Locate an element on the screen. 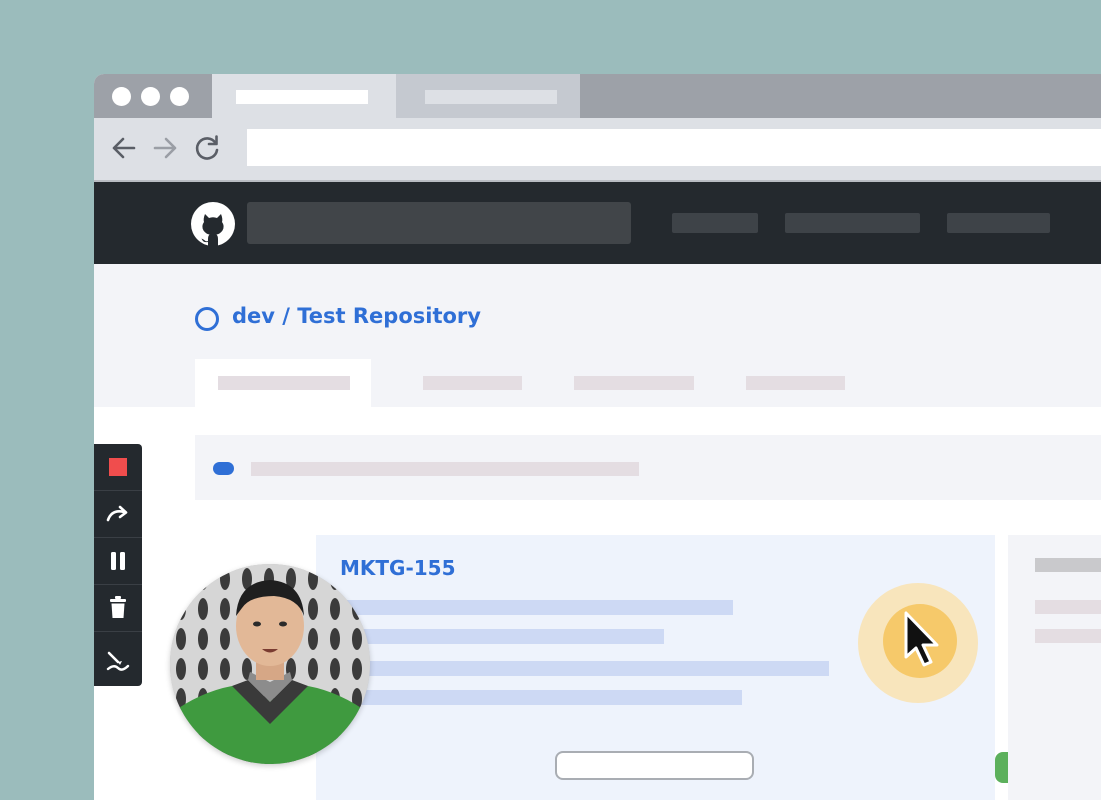 Image resolution: width=1101 pixels, height=800 pixels. notice-text-placeholder is located at coordinates (445, 469).